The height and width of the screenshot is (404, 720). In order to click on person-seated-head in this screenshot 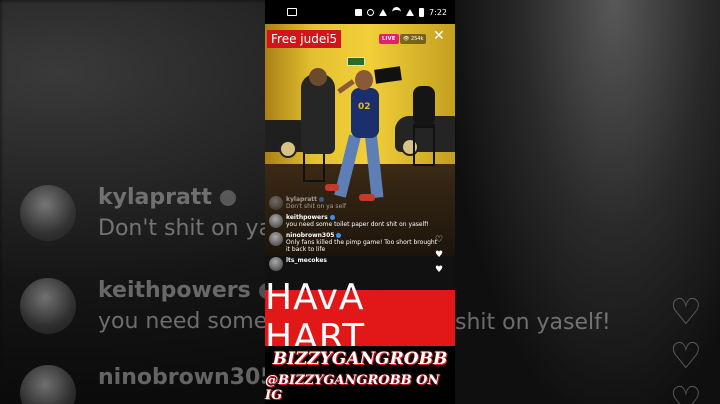, I will do `click(318, 77)`.